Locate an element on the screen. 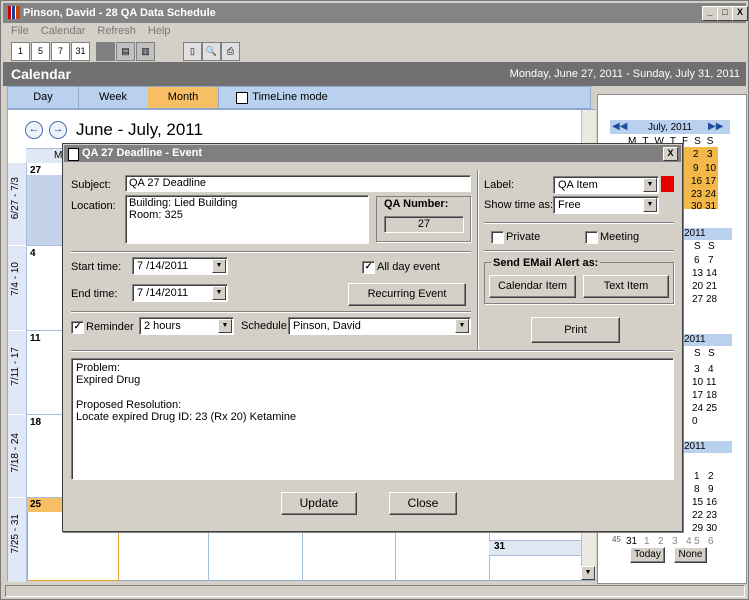 This screenshot has width=749, height=600. tab-month: Month is located at coordinates (183, 97).